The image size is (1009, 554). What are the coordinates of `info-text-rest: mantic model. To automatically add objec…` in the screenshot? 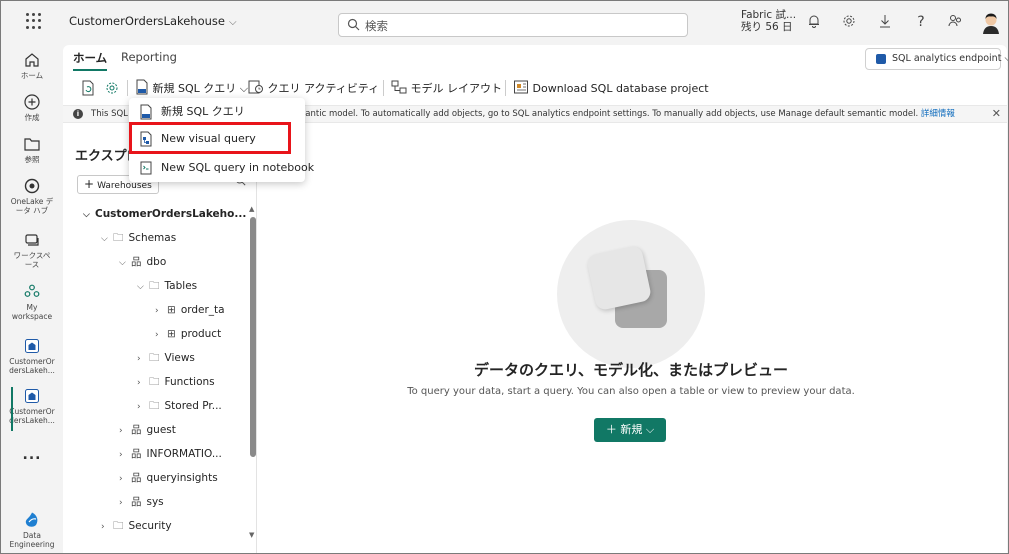 It's located at (626, 114).